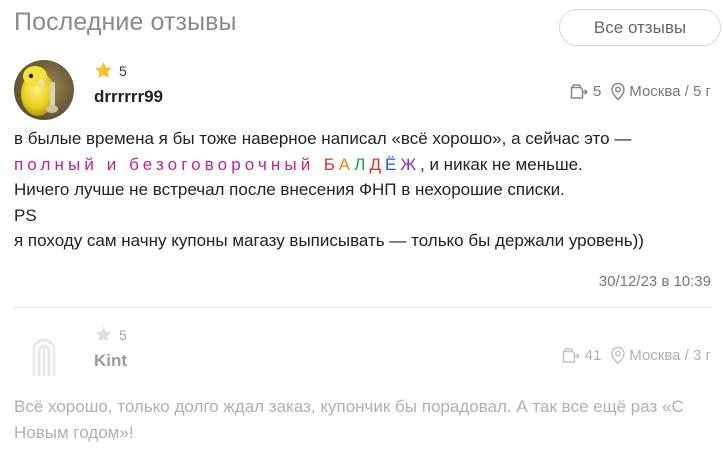  I want to click on rainbow-text: БАЛДЁЖ, so click(372, 164).